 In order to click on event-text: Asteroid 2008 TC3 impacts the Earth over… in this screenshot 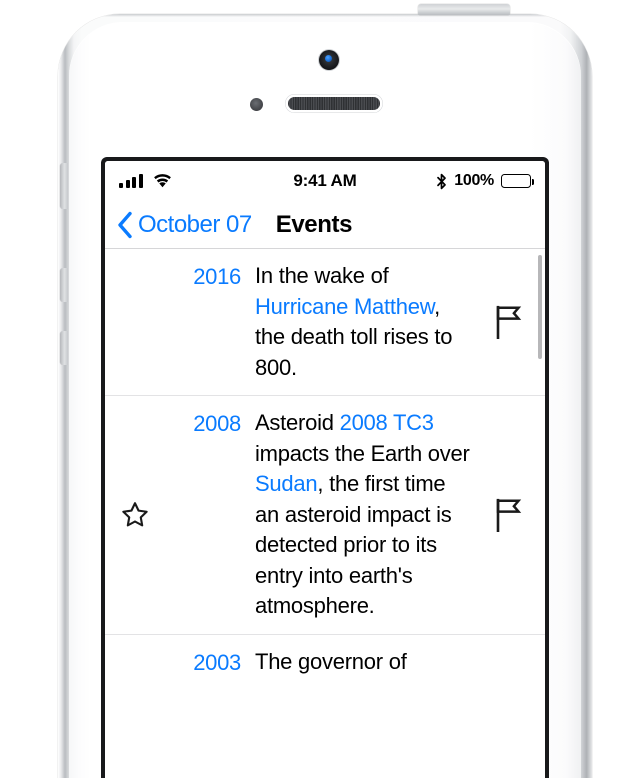, I will do `click(361, 515)`.